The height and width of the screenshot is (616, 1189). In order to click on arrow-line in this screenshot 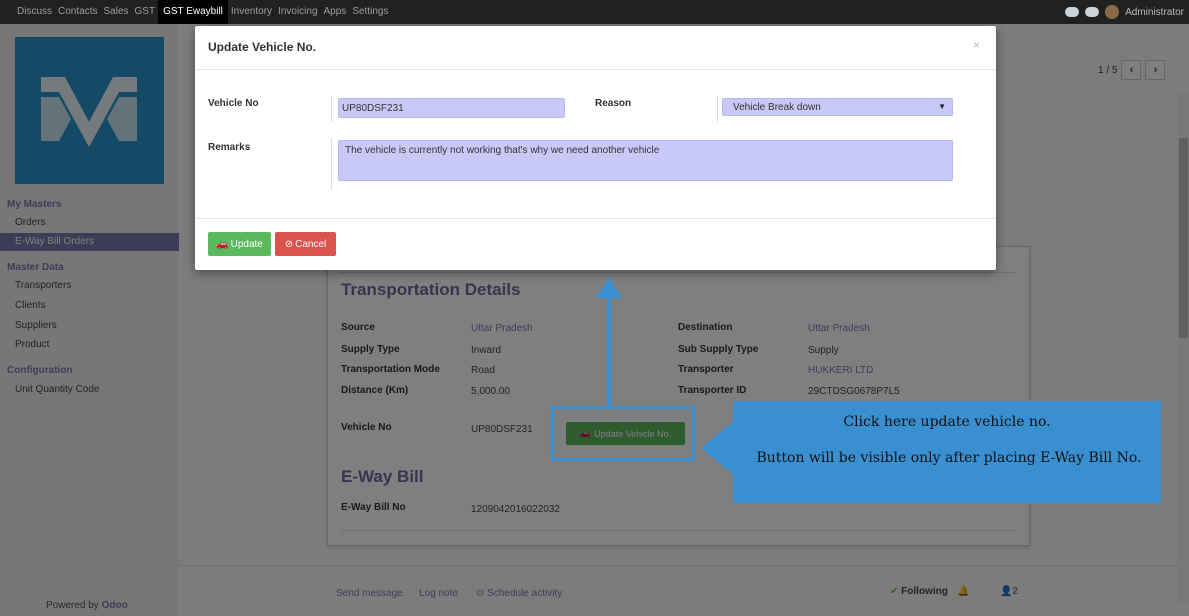, I will do `click(609, 352)`.